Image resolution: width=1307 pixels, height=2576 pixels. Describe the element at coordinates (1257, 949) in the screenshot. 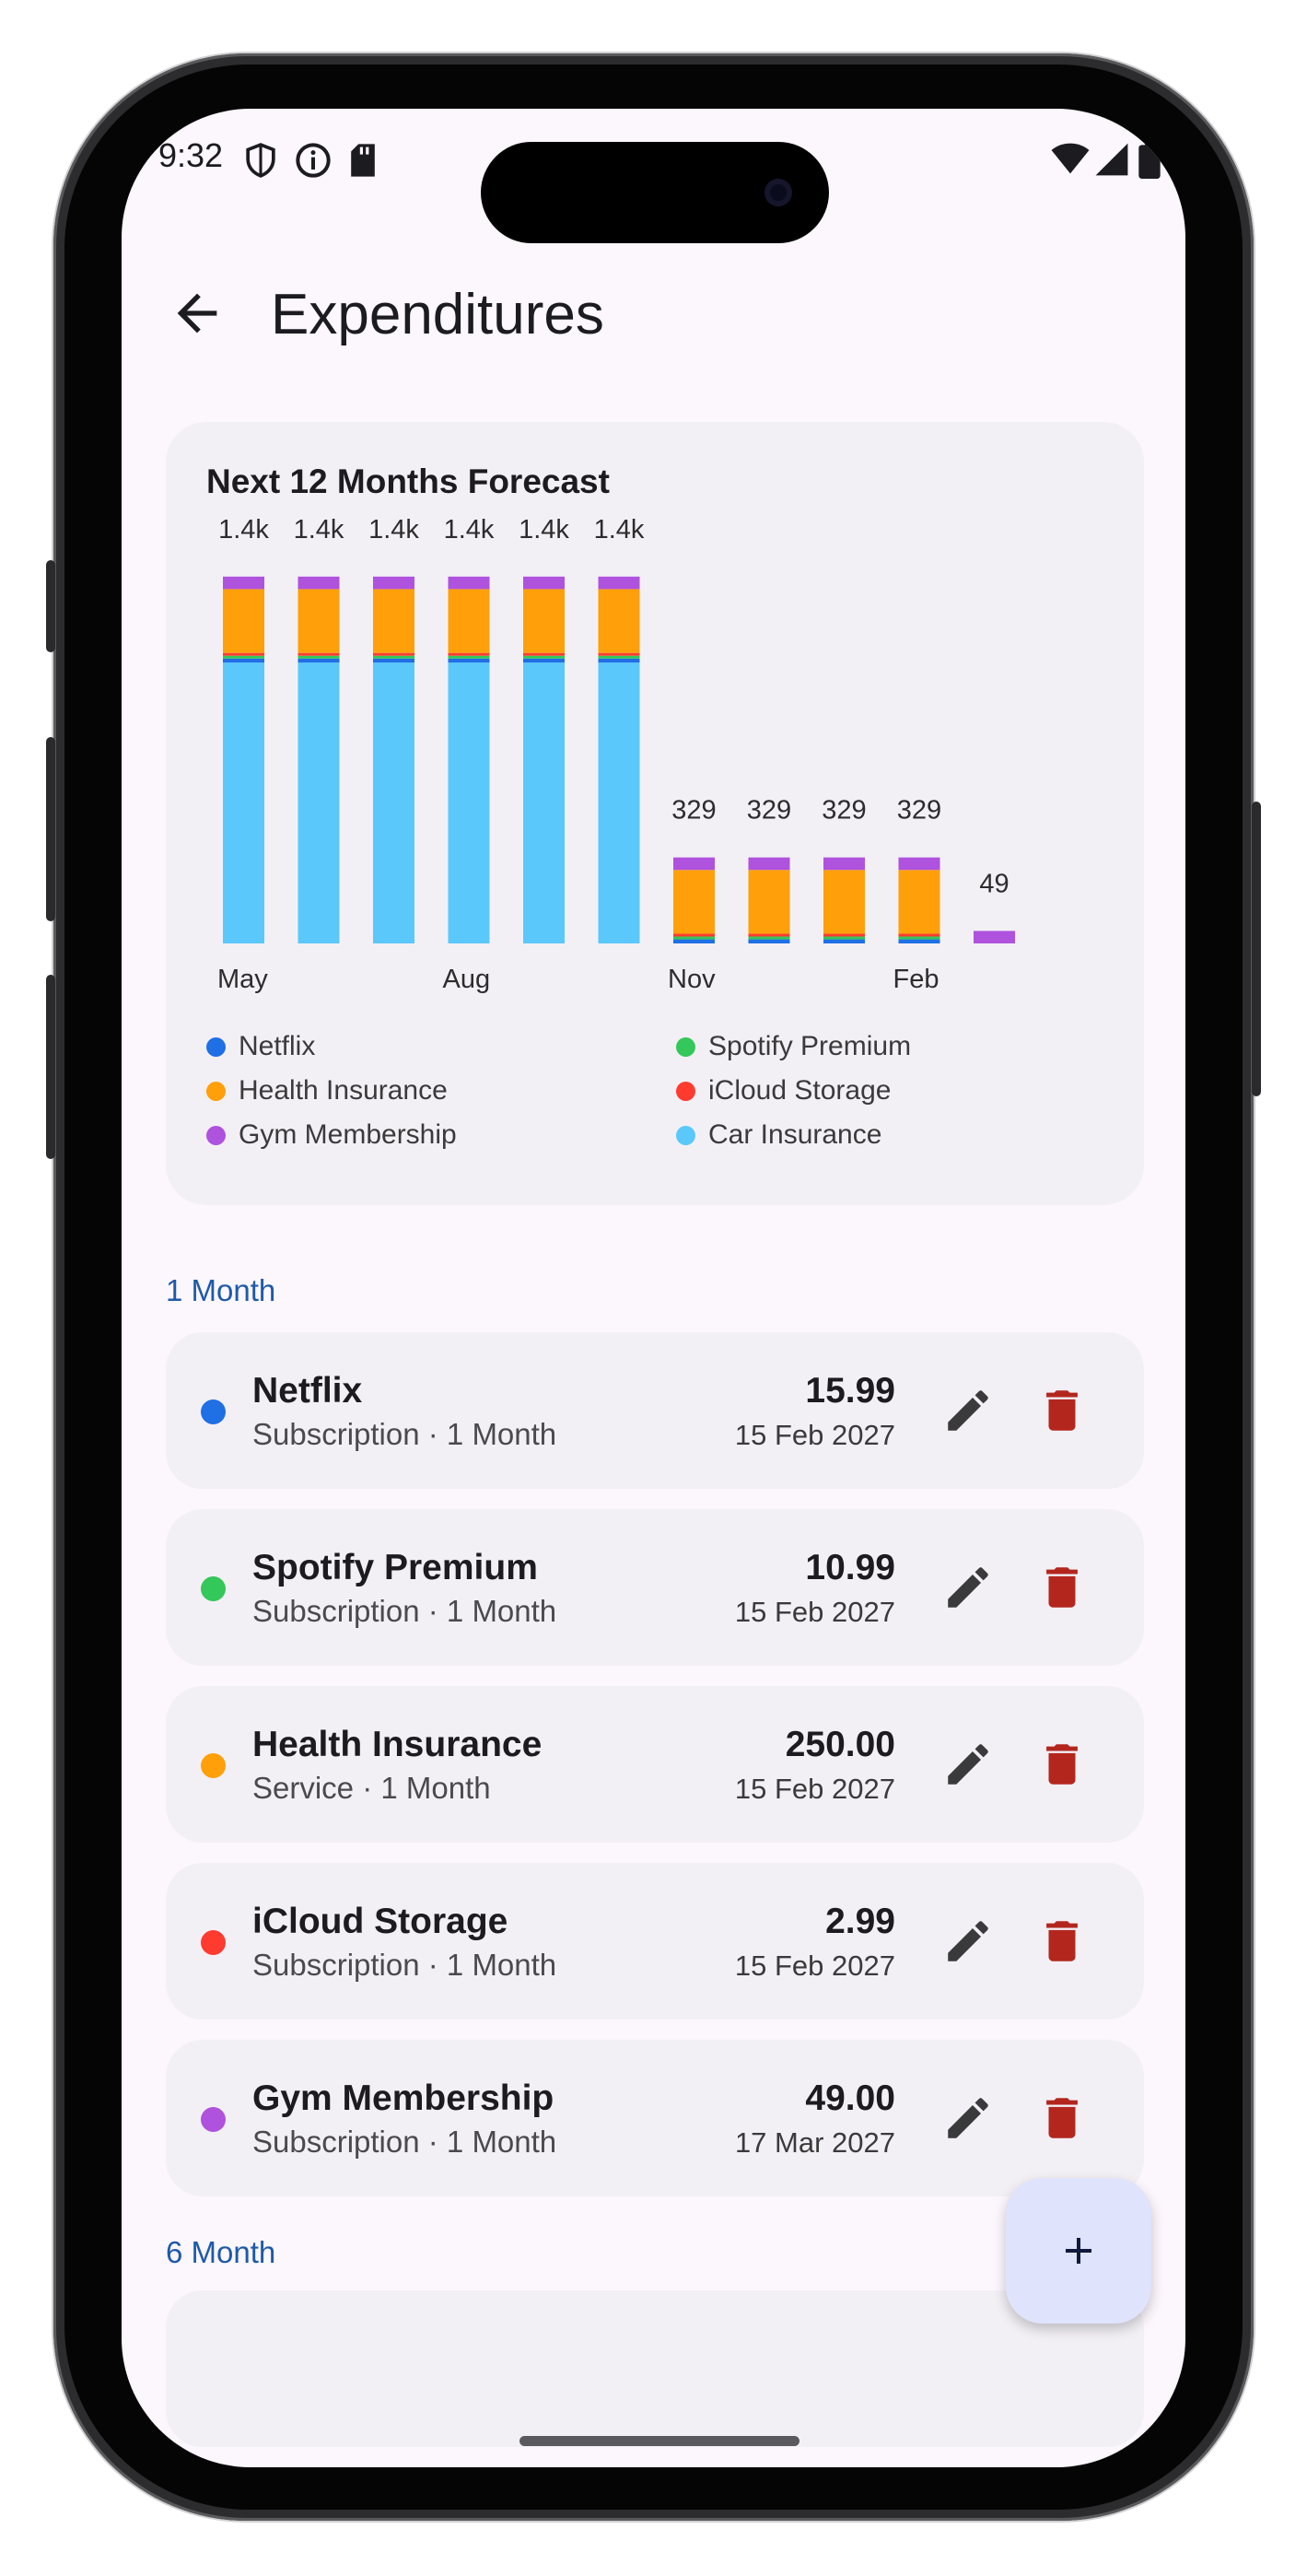

I see `power-button` at that location.